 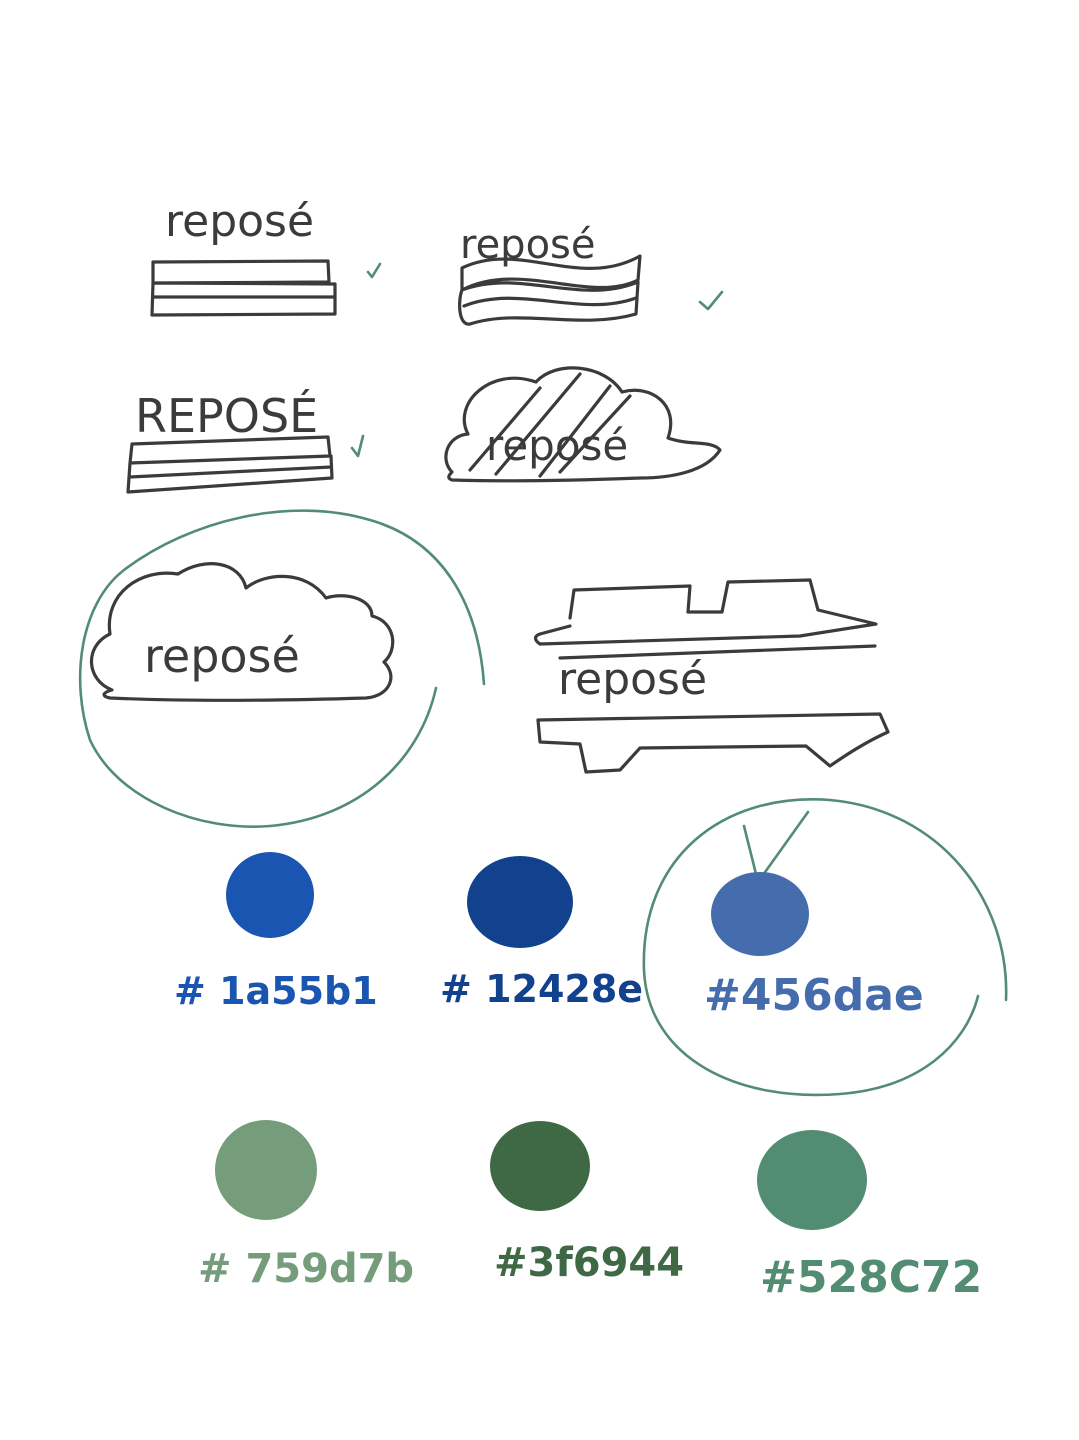 I want to click on swatch-1a55b1, so click(x=270, y=895).